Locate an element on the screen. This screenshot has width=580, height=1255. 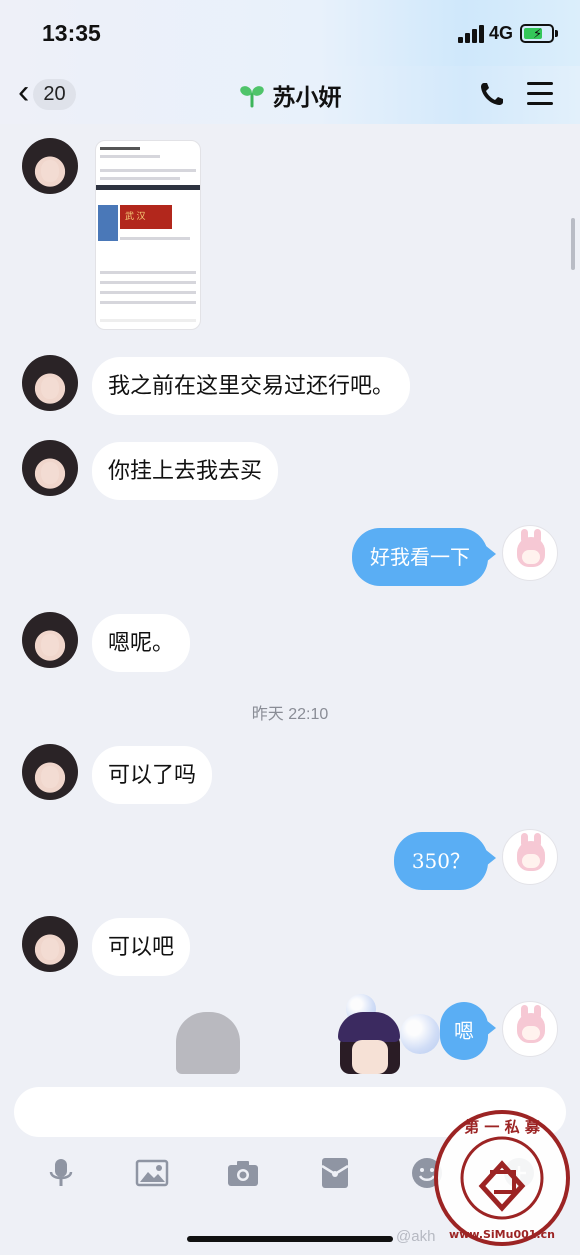
message-bubble-incoming: 可以吧 is located at coordinates (141, 947).